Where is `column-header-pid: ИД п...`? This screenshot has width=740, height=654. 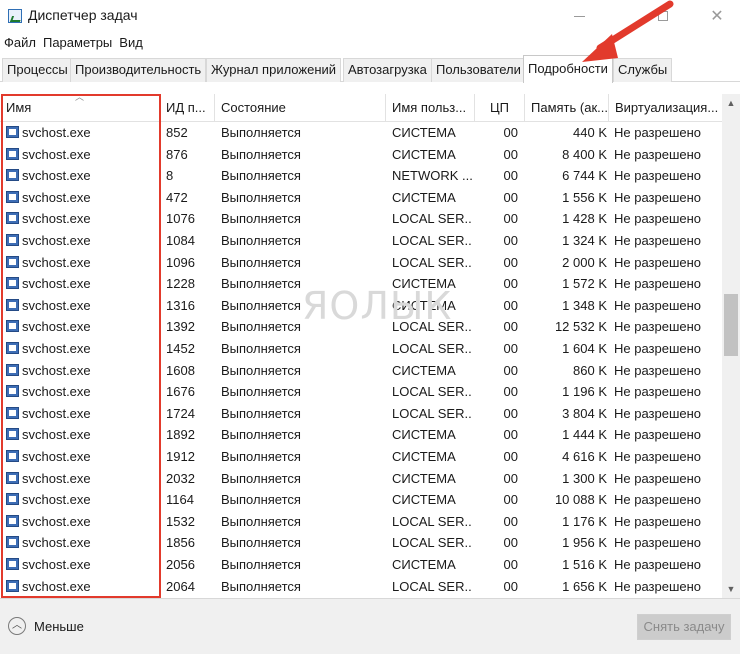
column-header-pid: ИД п... is located at coordinates (187, 108).